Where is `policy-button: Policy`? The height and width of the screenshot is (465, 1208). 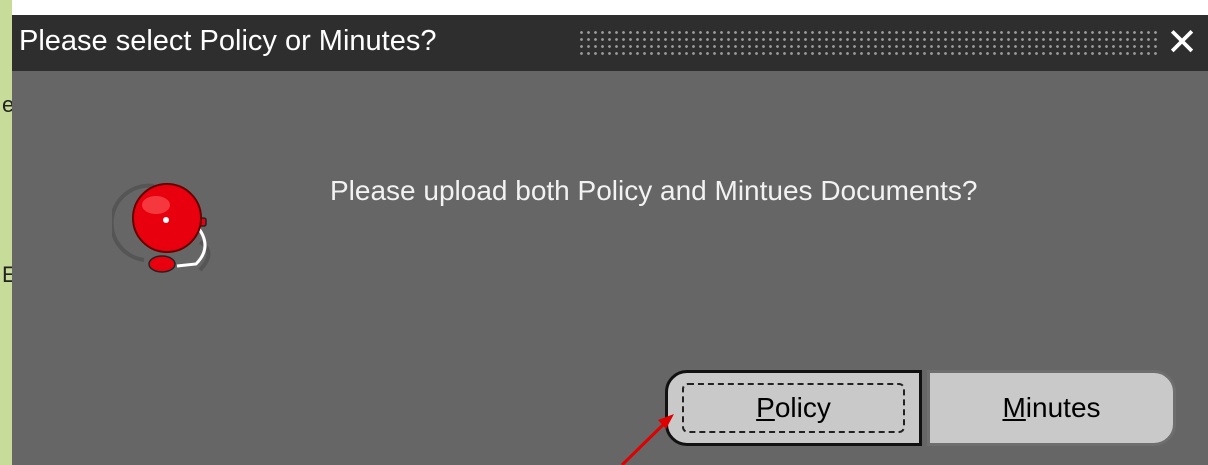 policy-button: Policy is located at coordinates (793, 408).